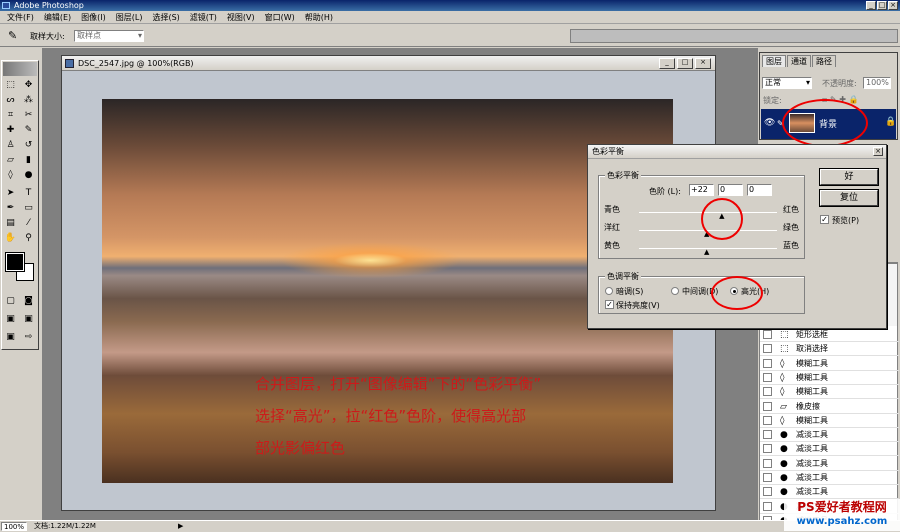 Image resolution: width=900 pixels, height=532 pixels. What do you see at coordinates (878, 151) in the screenshot?
I see `dialog-close-button: ×` at bounding box center [878, 151].